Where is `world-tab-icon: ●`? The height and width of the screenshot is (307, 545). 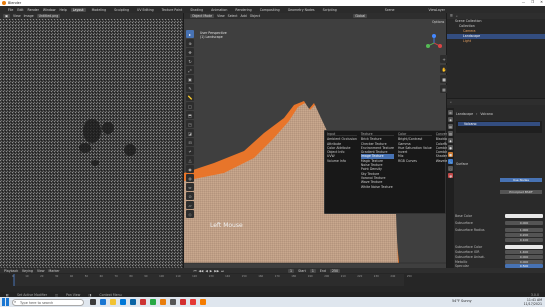
world-tab-icon: ● is located at coordinates (450, 147).